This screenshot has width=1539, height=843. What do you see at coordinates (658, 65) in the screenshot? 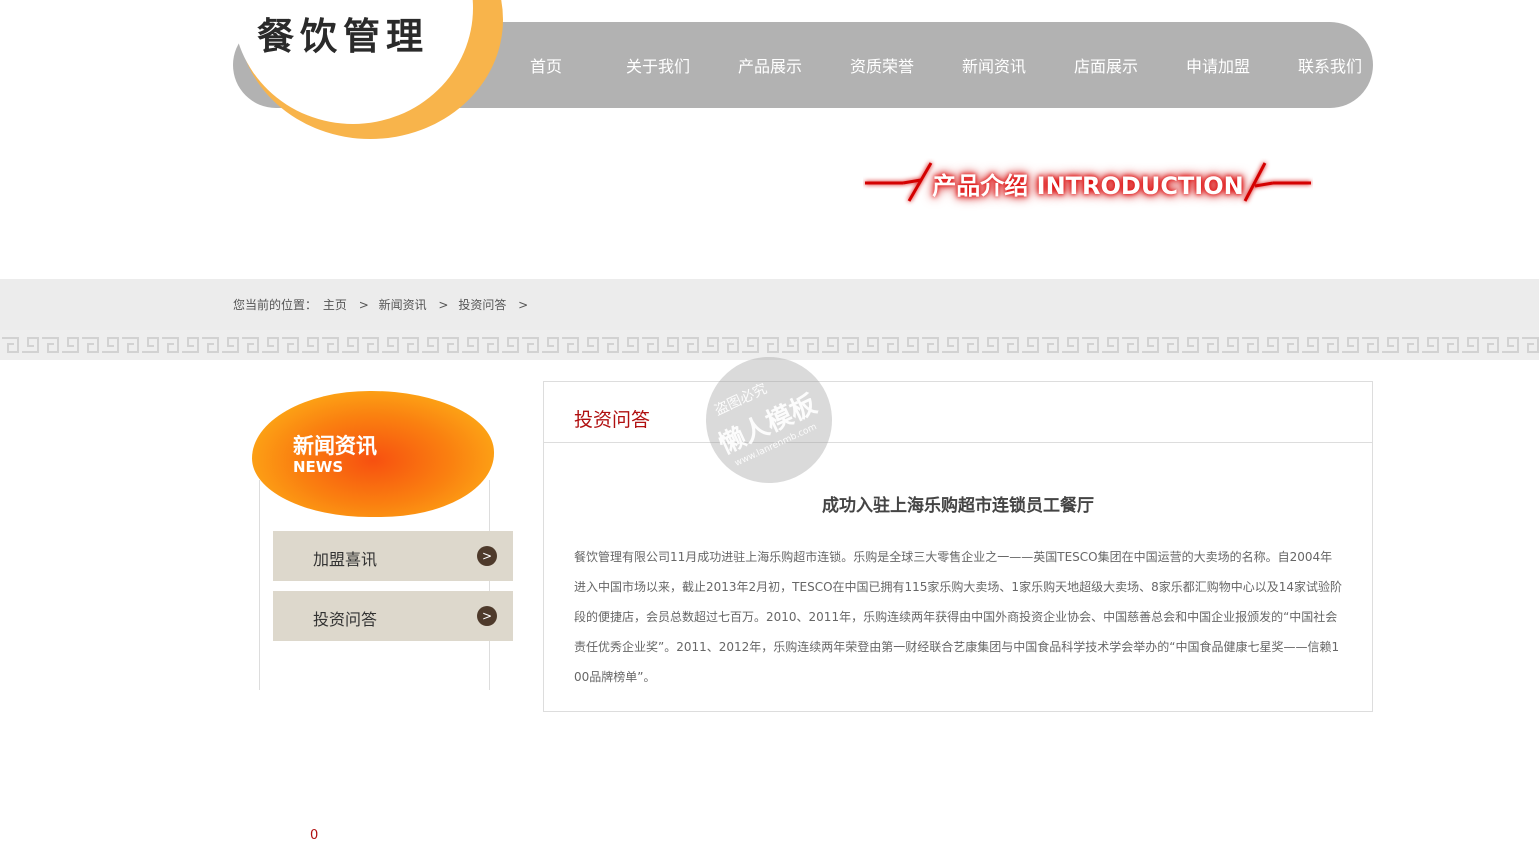
I see `nav-item-about: 关于我们` at bounding box center [658, 65].